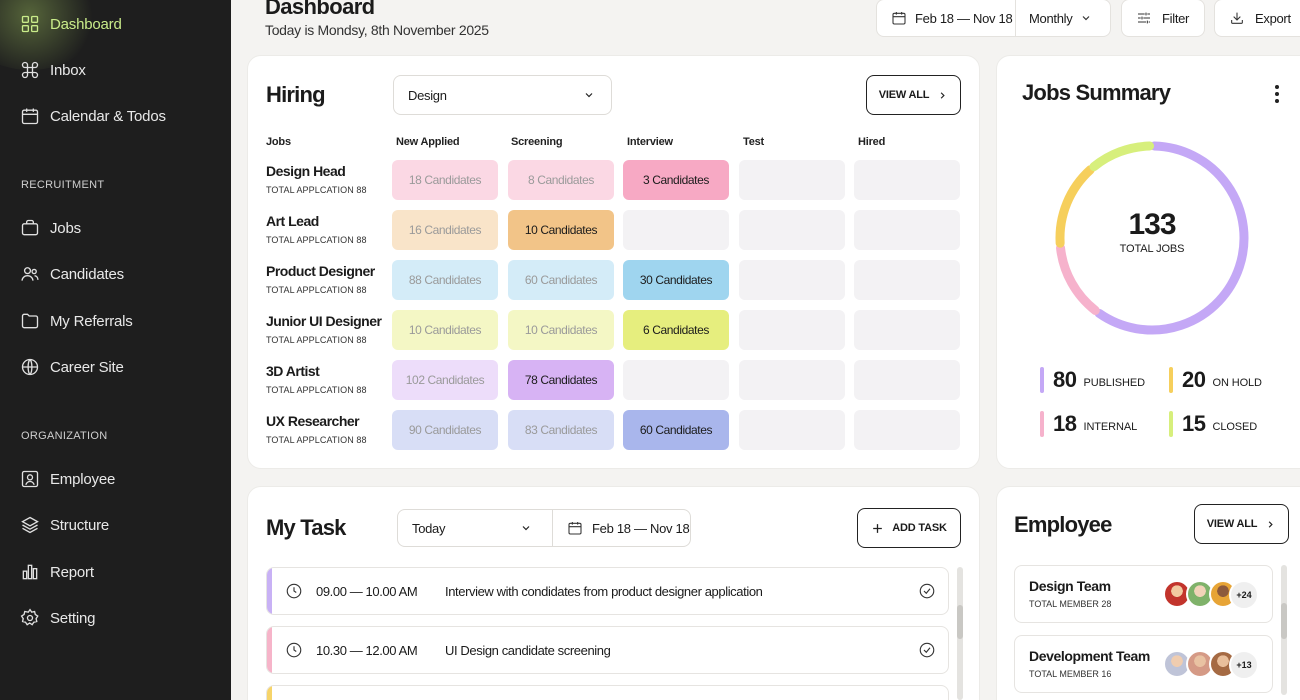  Describe the element at coordinates (1152, 249) in the screenshot. I see `total-jobs-label: TOTAL JOBS` at that location.